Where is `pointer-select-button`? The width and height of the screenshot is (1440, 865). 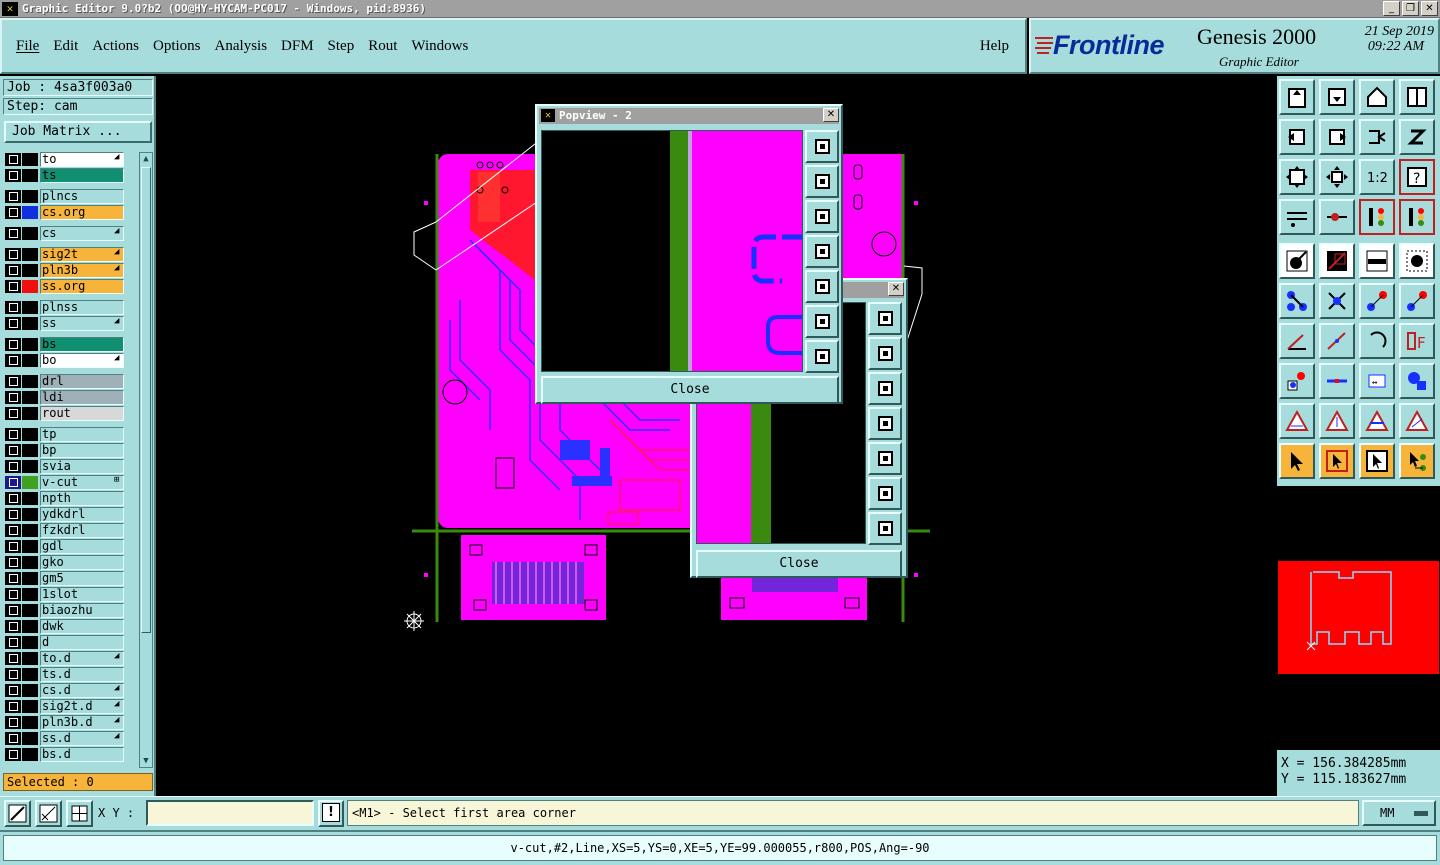
pointer-select-button is located at coordinates (1297, 461).